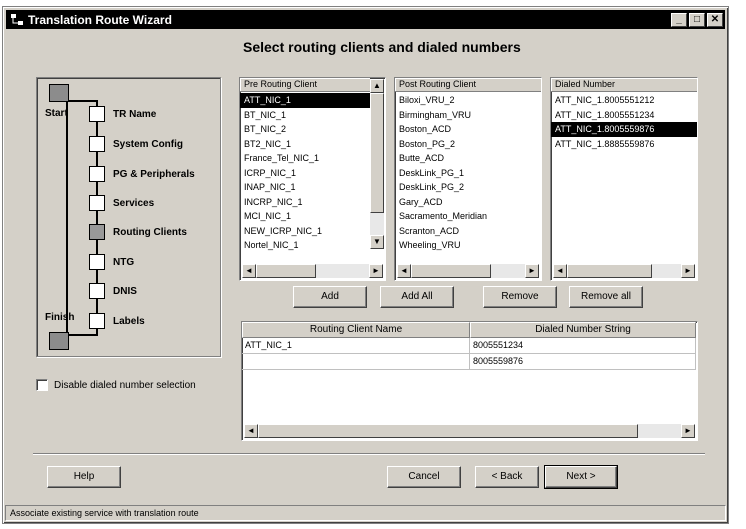 This screenshot has height=529, width=746. Describe the element at coordinates (148, 144) in the screenshot. I see `step-system-config: System Config` at that location.